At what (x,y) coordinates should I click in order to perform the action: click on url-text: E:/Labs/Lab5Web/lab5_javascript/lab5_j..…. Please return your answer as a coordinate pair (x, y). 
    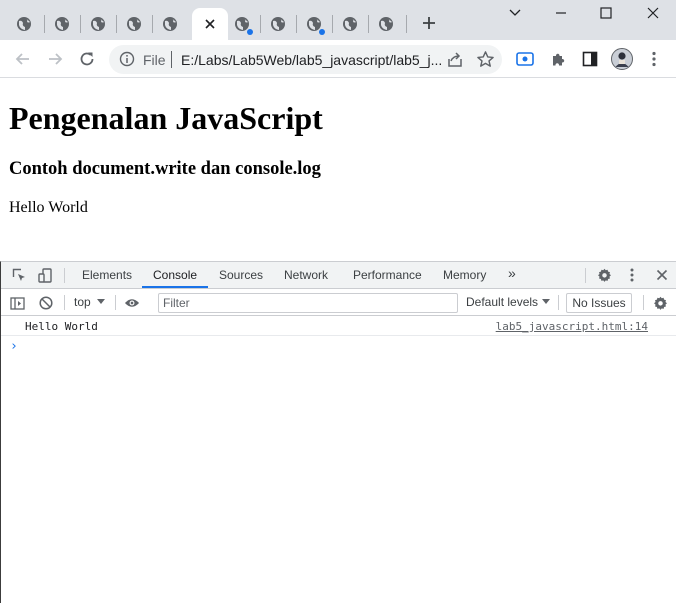
    Looking at the image, I should click on (311, 60).